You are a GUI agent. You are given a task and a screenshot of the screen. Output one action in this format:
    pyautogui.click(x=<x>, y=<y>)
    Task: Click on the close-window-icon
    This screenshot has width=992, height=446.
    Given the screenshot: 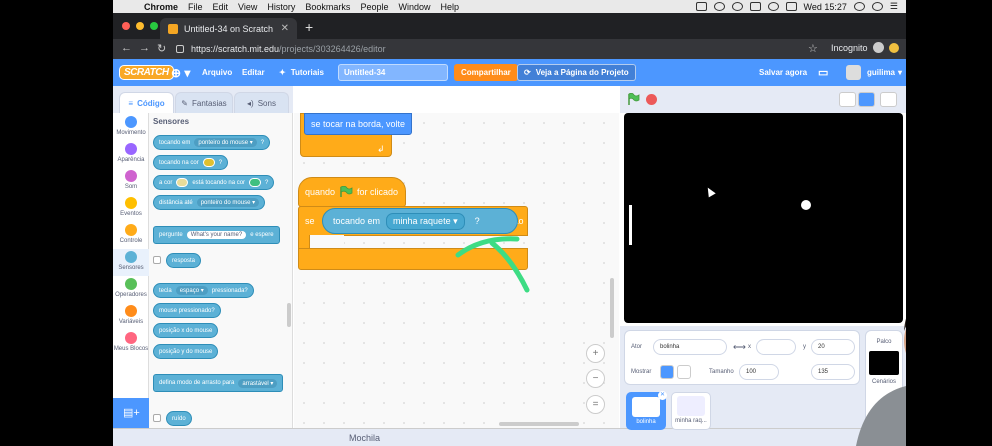 What is the action you would take?
    pyautogui.click(x=126, y=26)
    